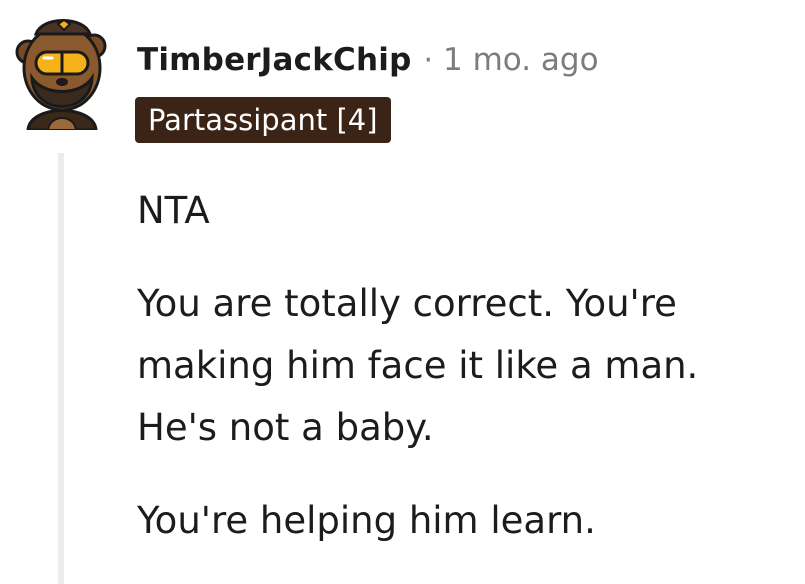  I want to click on comment-paragraph: You're helping him learn., so click(366, 520).